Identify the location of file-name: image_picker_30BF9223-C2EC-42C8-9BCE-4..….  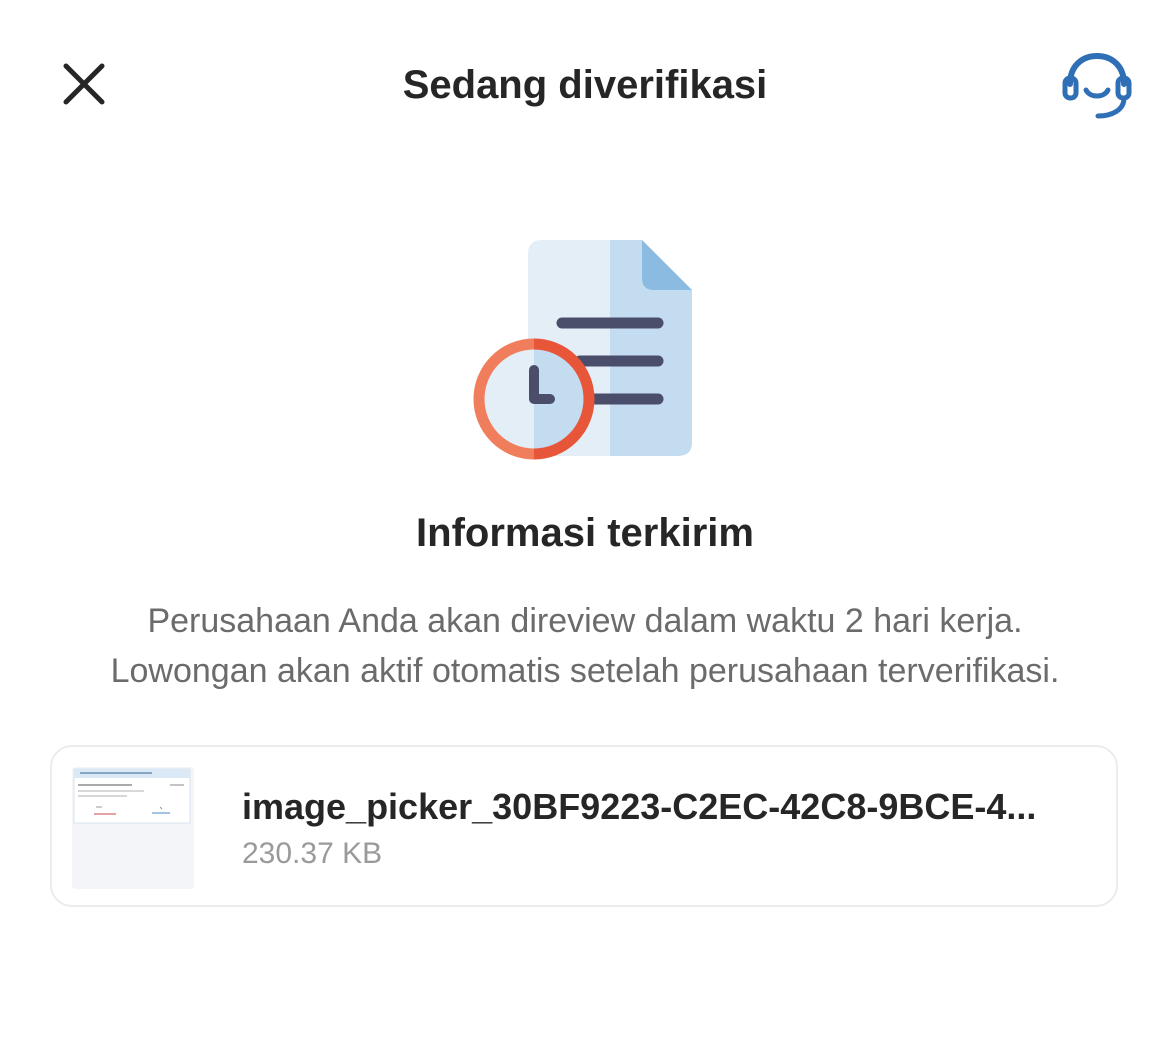
(639, 806).